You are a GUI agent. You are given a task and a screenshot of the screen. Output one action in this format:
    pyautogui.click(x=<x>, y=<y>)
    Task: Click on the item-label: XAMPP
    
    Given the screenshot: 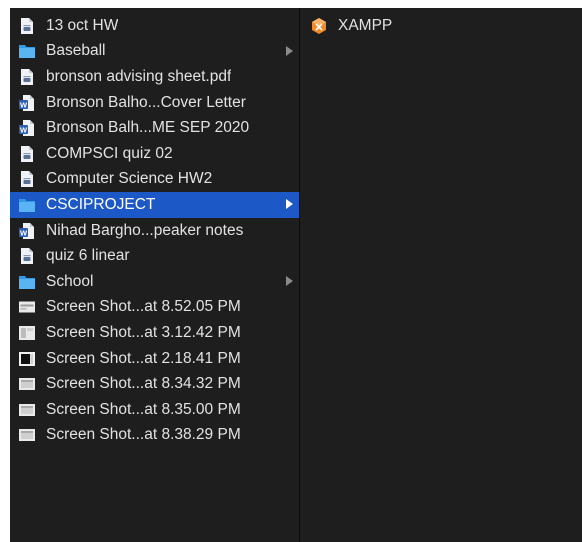 What is the action you would take?
    pyautogui.click(x=365, y=25)
    